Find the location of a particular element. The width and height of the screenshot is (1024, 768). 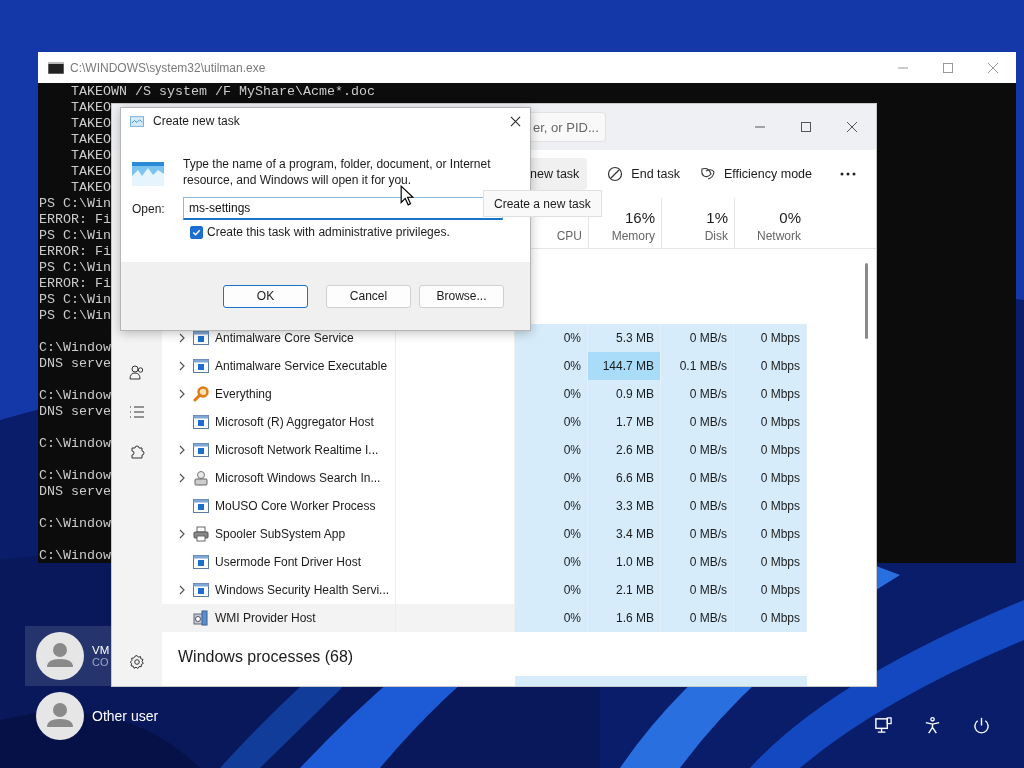

user-name: Other user is located at coordinates (125, 716).